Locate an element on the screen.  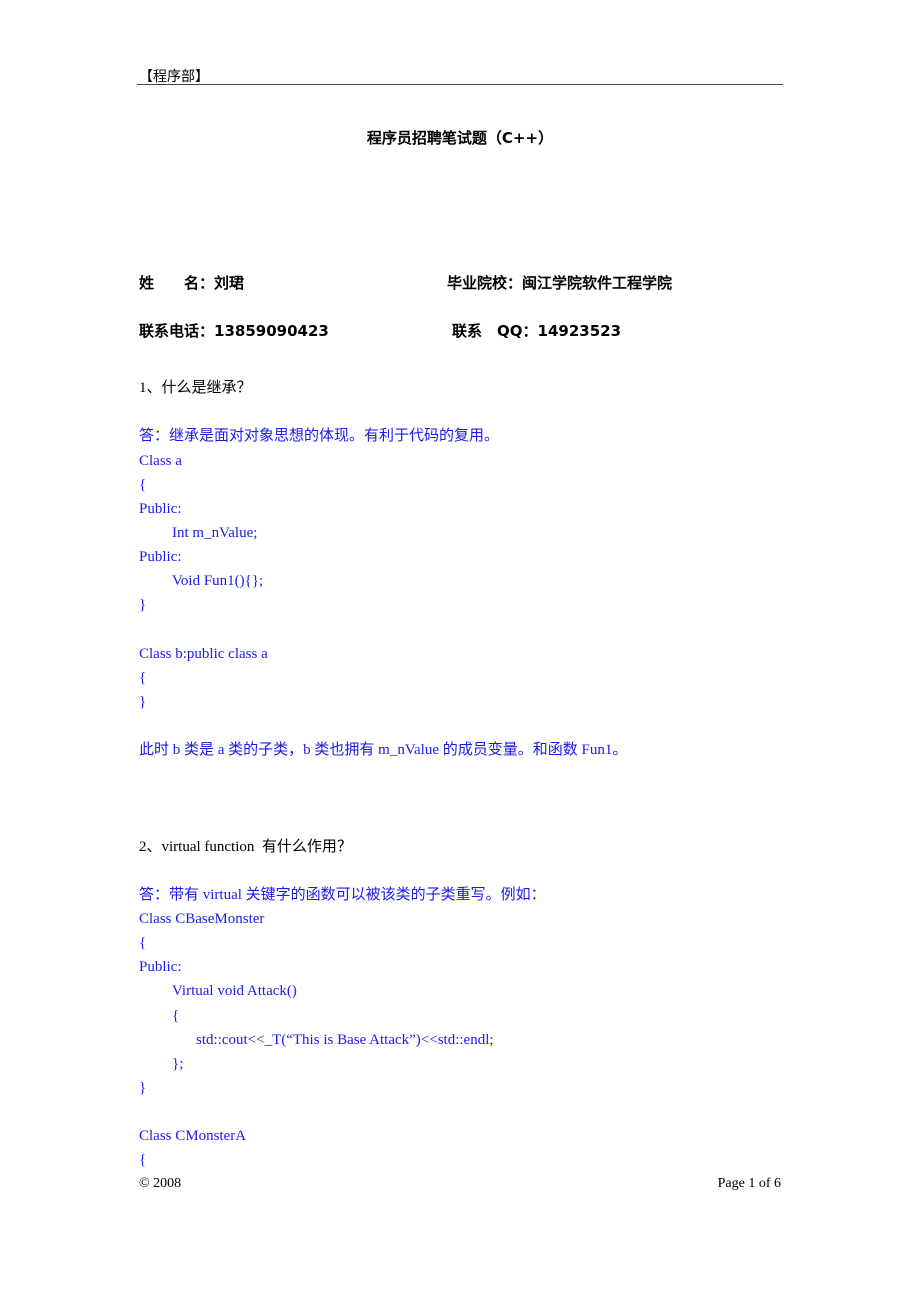
info-name: 姓 名：刘珺 is located at coordinates (191, 282).